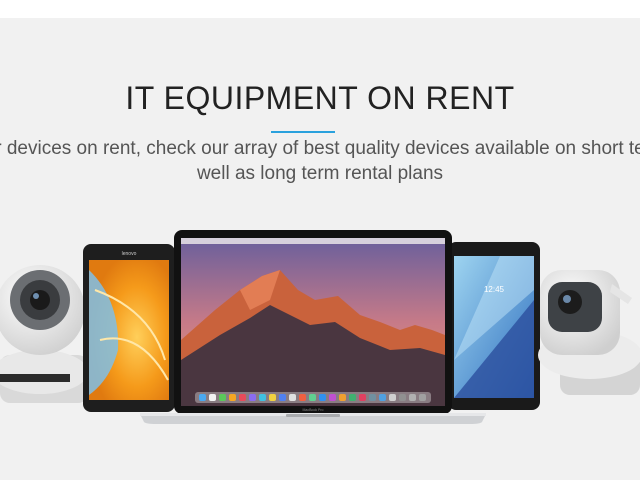  Describe the element at coordinates (303, 132) in the screenshot. I see `title-accent-divider` at that location.